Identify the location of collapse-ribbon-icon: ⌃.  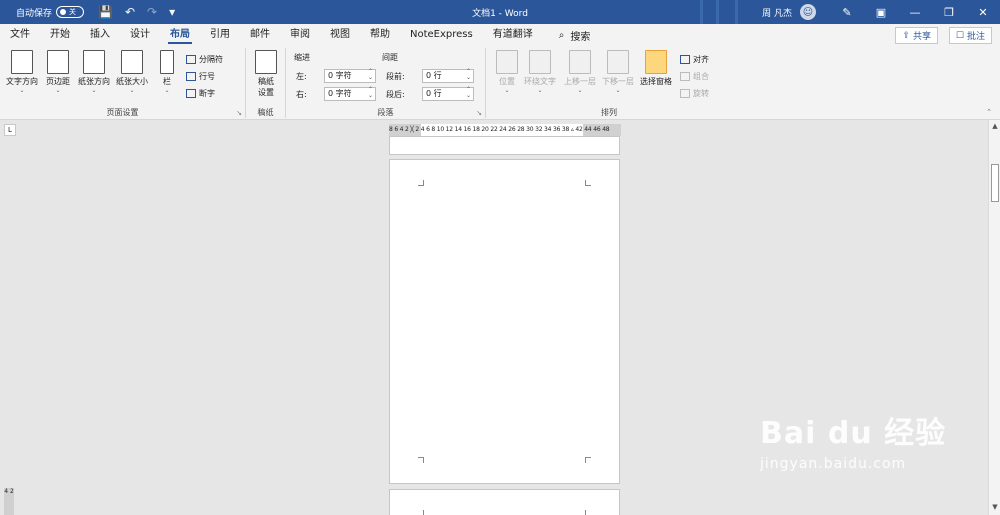
(989, 112).